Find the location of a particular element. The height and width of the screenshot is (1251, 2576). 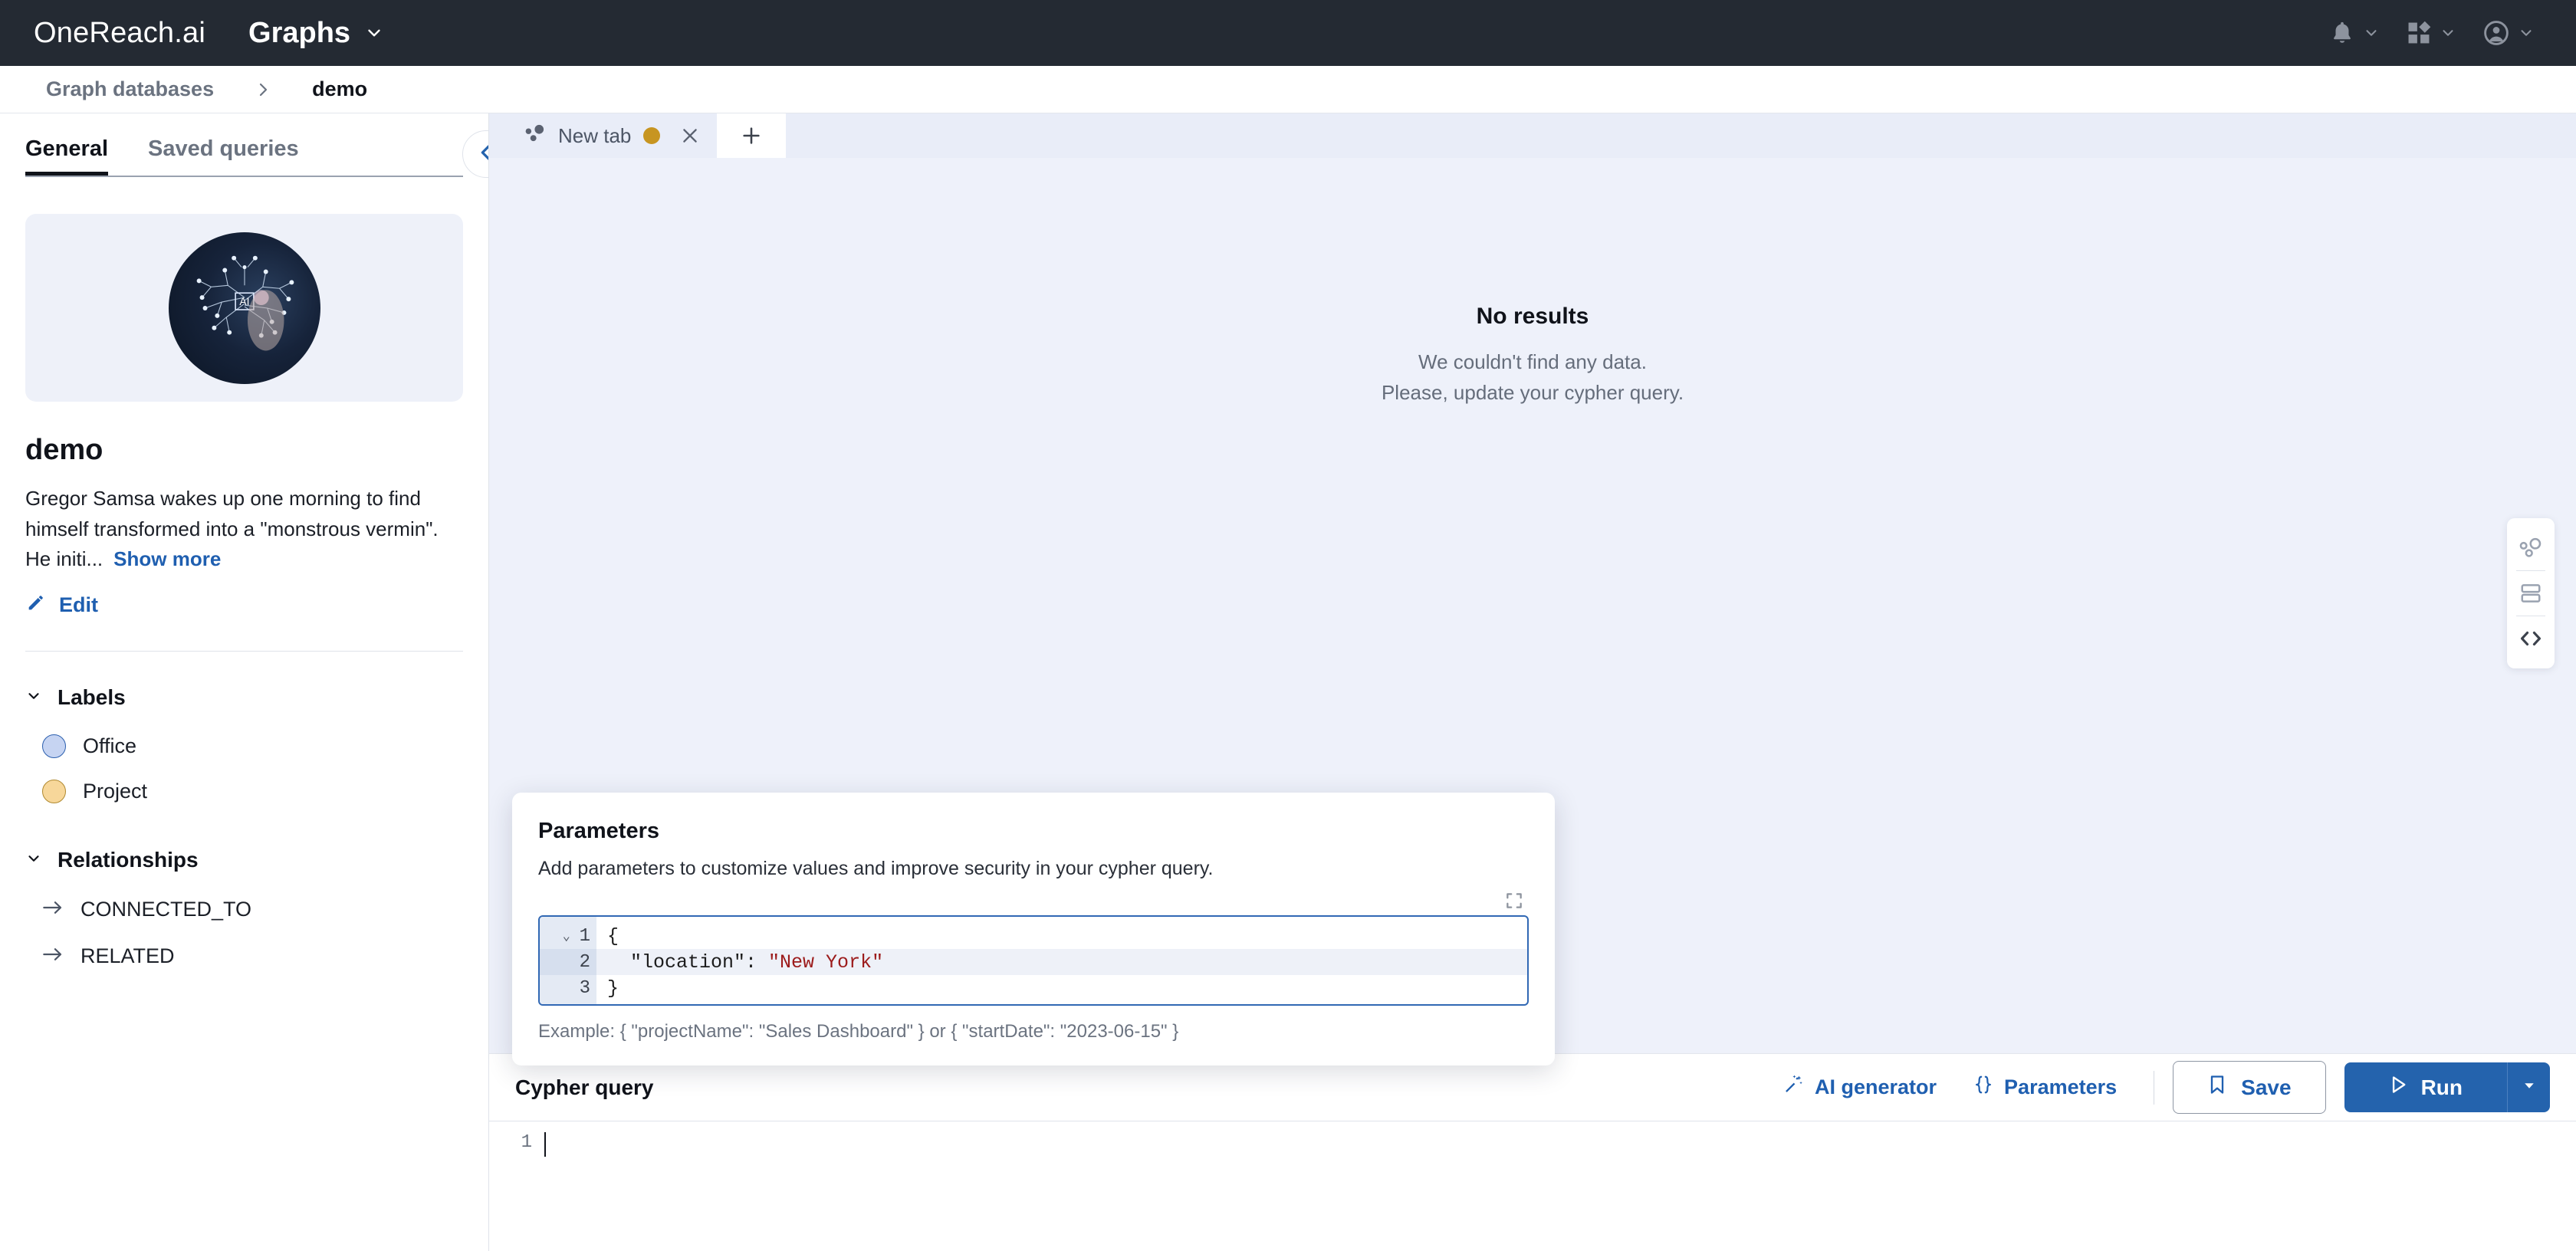

graph-view-icon is located at coordinates (2531, 548).